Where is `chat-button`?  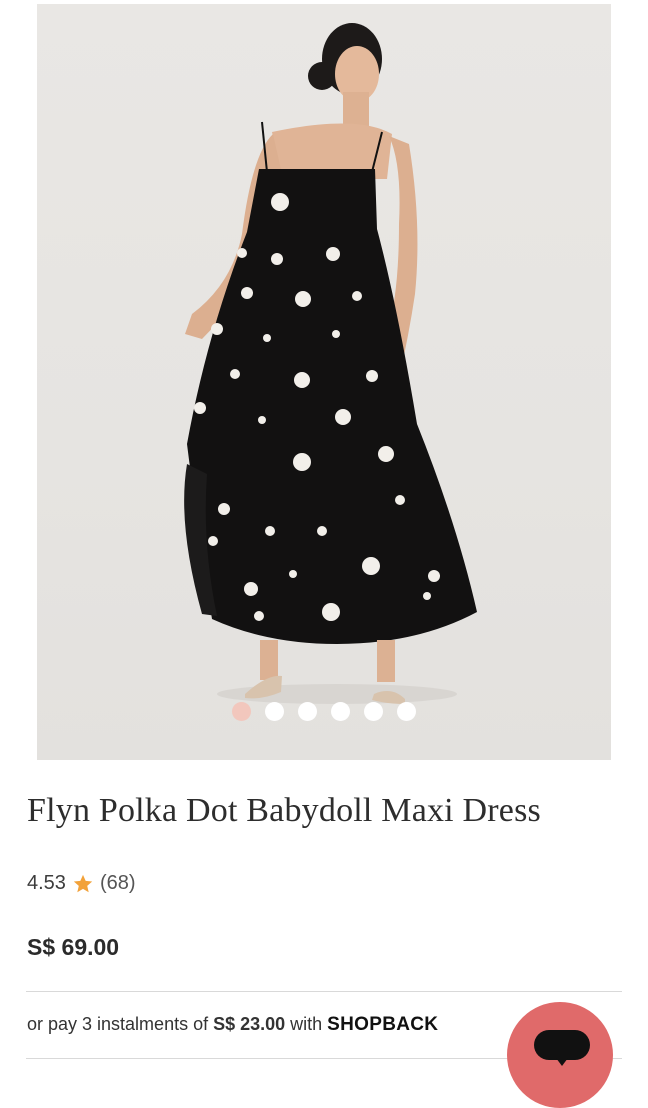
chat-button is located at coordinates (560, 1055).